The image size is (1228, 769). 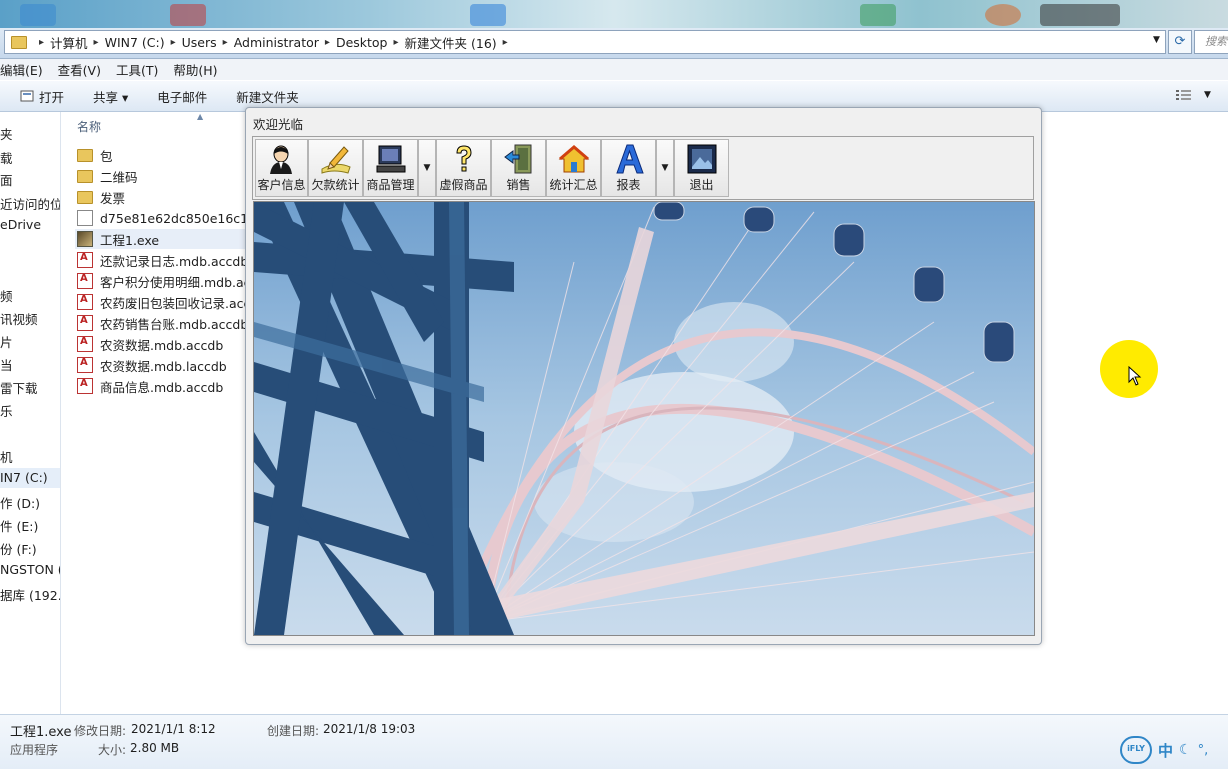 I want to click on breadcrumb-administrator: Administrator, so click(x=276, y=42).